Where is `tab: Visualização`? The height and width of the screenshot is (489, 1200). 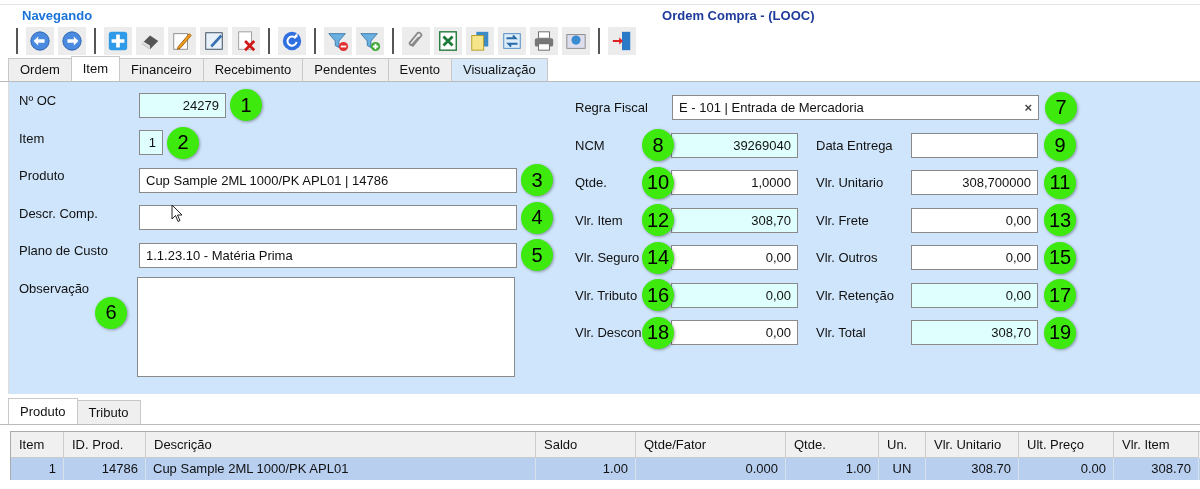
tab: Visualização is located at coordinates (499, 69).